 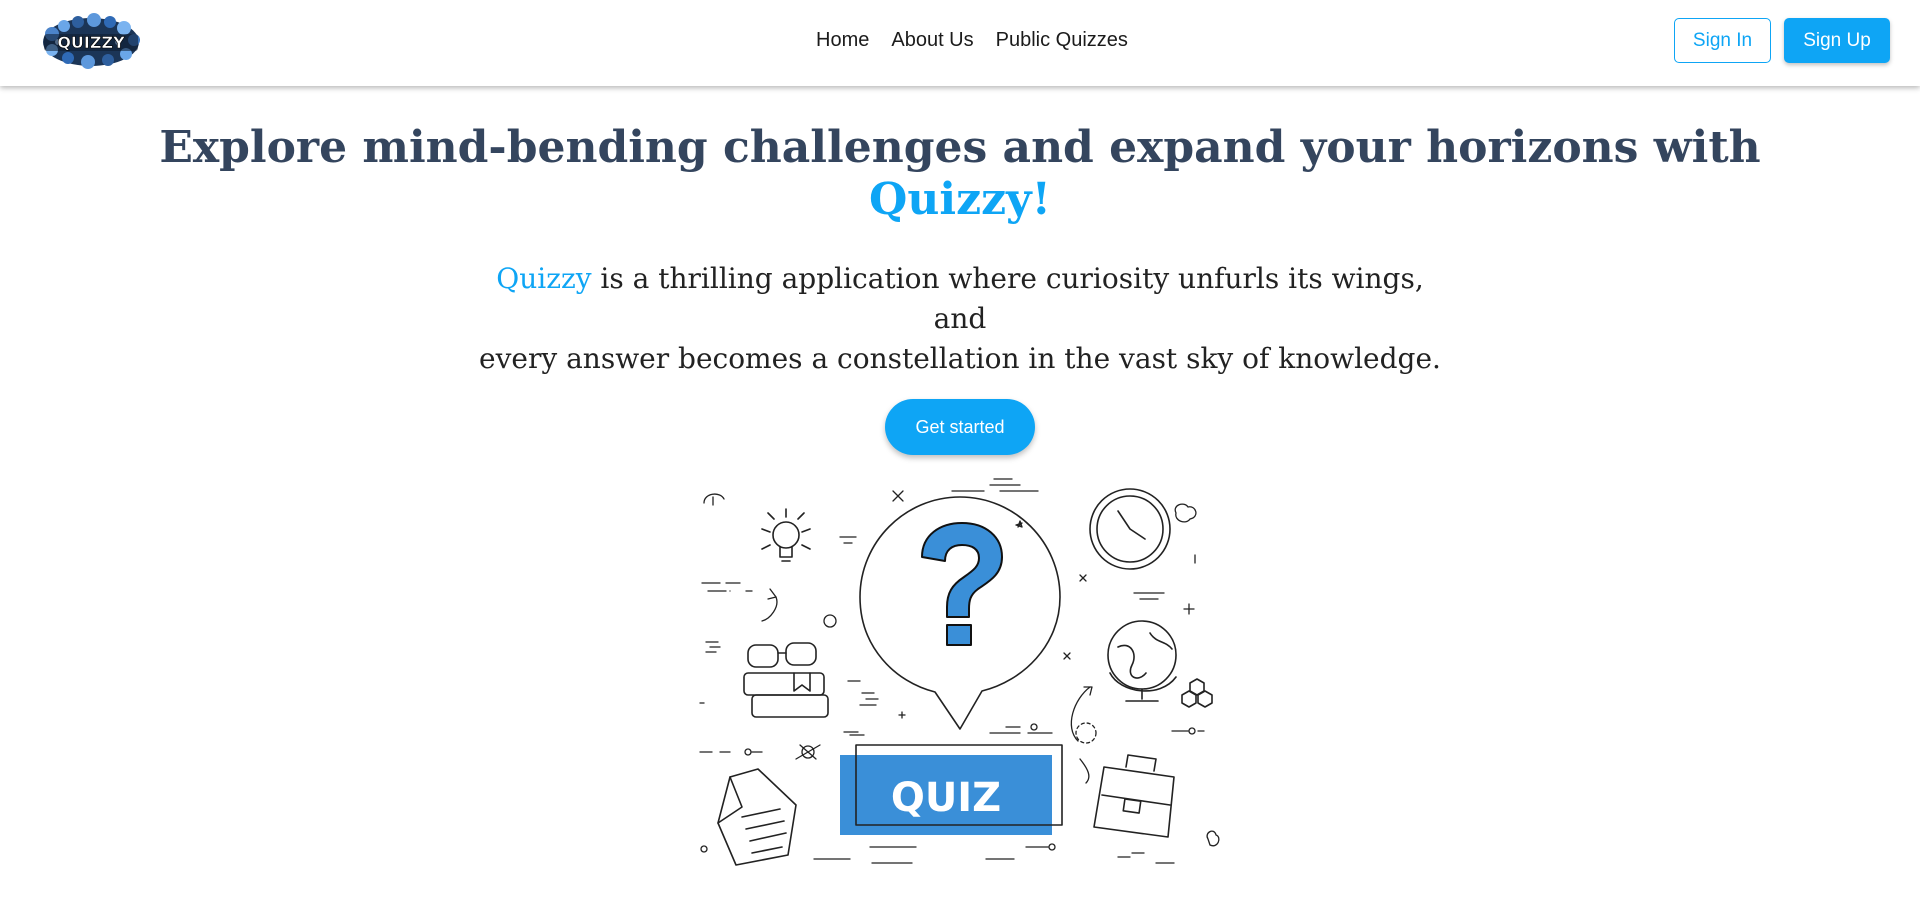 What do you see at coordinates (1062, 40) in the screenshot?
I see `nav-public-quizzes-link: Public Quizzes` at bounding box center [1062, 40].